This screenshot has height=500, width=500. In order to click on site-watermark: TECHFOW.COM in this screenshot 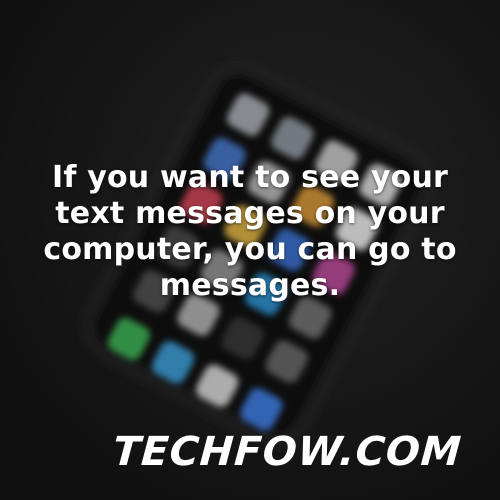, I will do `click(287, 452)`.